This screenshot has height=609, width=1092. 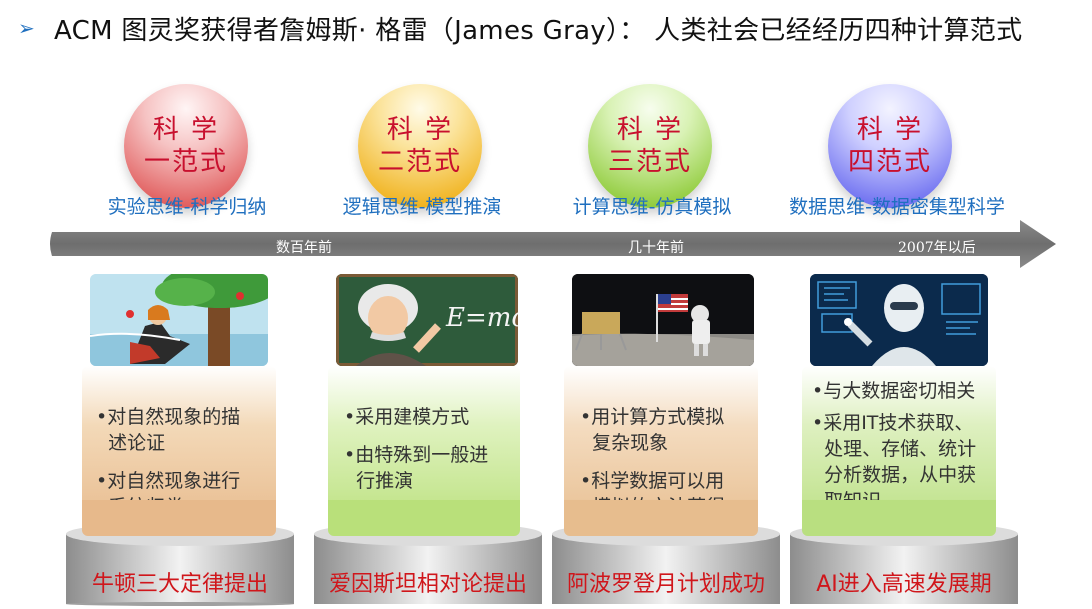 I want to click on paradigm-2-line1: 科 学, so click(x=420, y=130).